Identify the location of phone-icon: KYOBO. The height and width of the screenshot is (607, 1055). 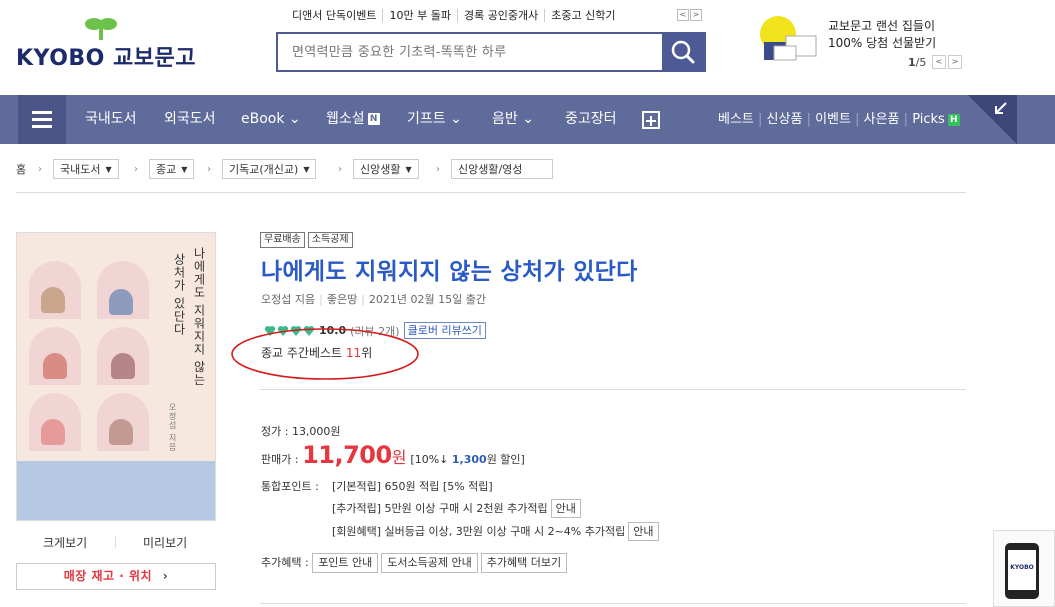
(1022, 571).